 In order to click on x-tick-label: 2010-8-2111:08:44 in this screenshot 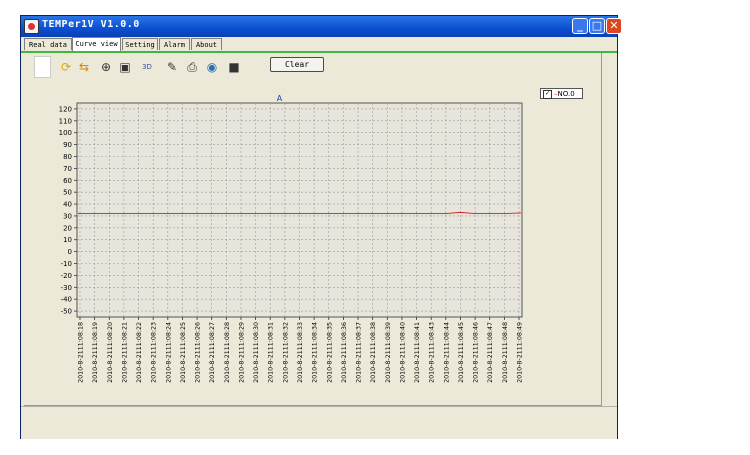, I will do `click(446, 352)`.